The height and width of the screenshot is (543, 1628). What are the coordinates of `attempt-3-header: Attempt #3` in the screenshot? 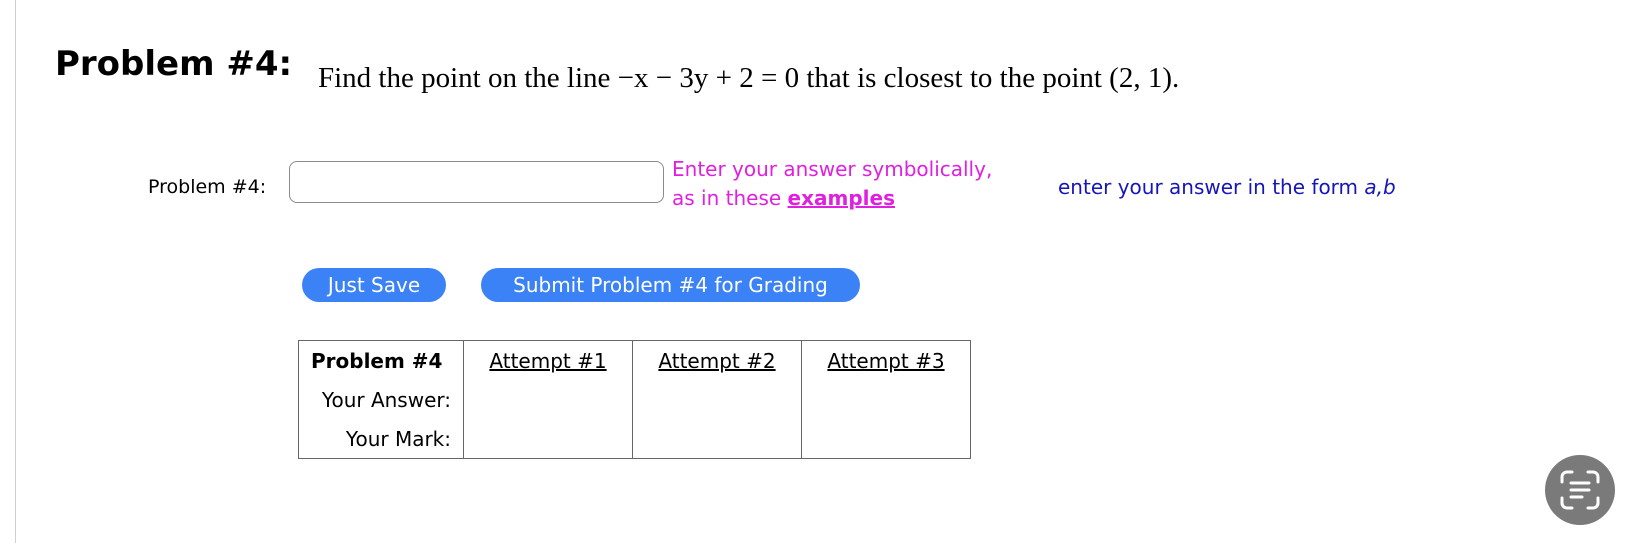 It's located at (886, 360).